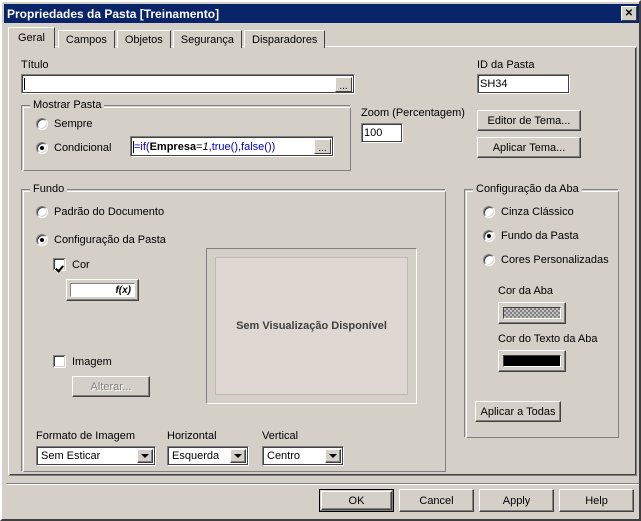 The image size is (641, 521). I want to click on apply-button: Apply, so click(516, 500).